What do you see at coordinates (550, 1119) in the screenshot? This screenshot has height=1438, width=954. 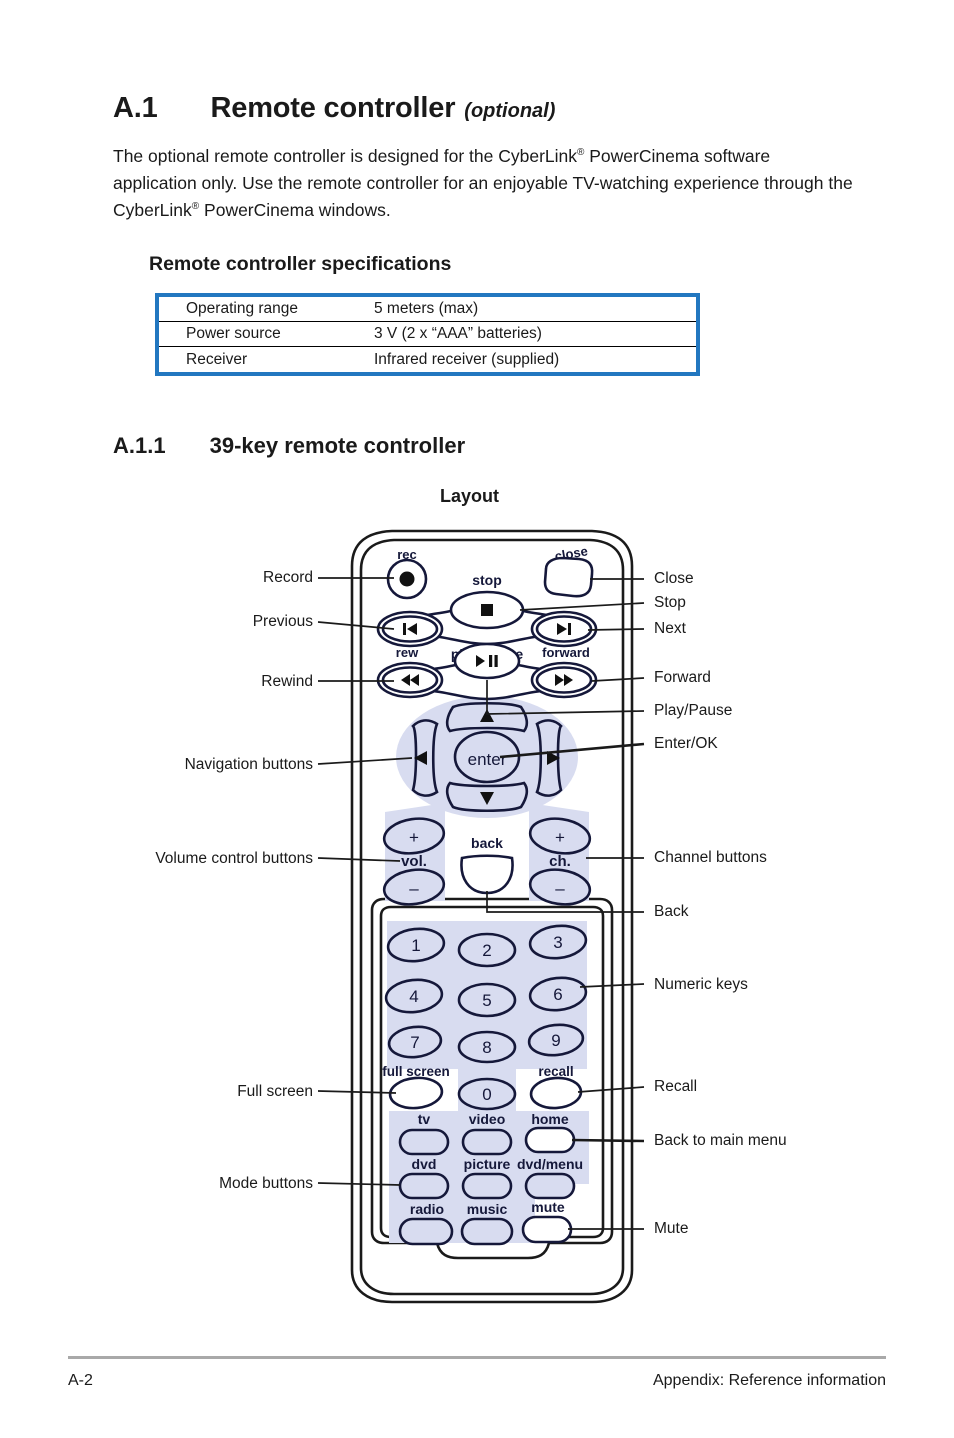 I see `svg-text: home` at bounding box center [550, 1119].